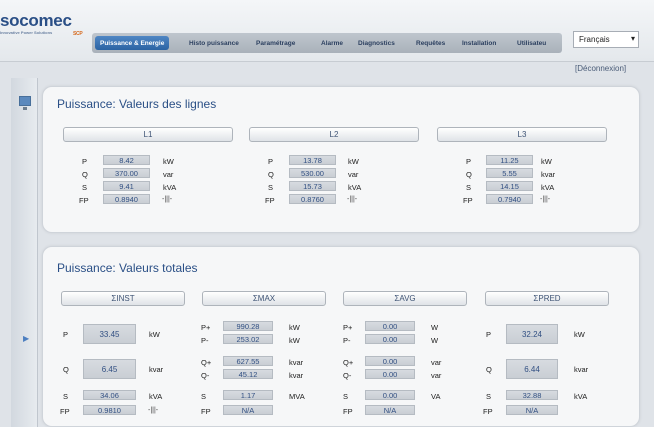  I want to click on inst-q-value: 6.45, so click(109, 369).